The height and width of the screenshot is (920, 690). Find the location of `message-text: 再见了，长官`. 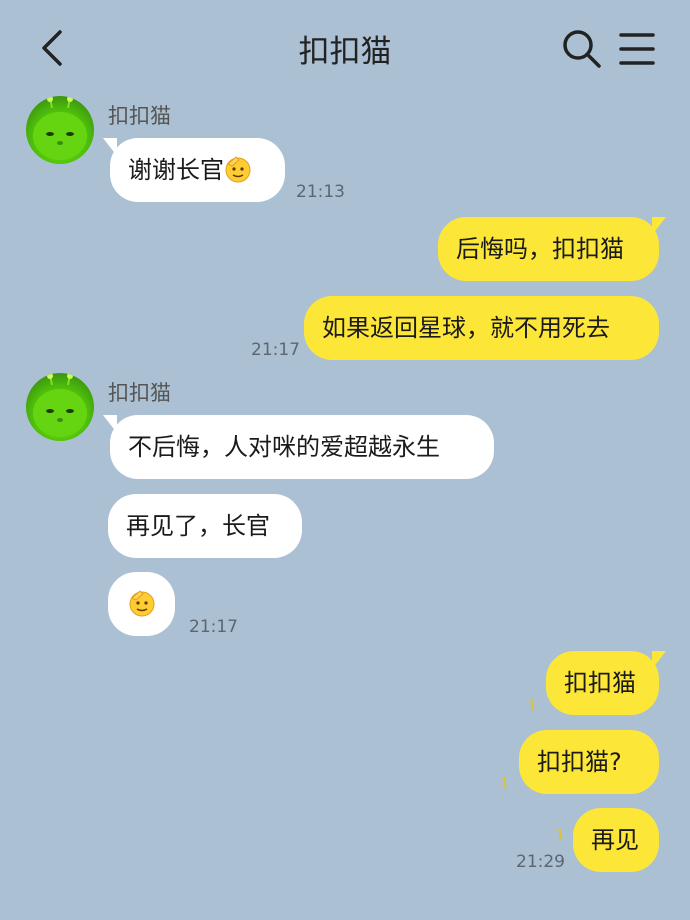

message-text: 再见了，长官 is located at coordinates (198, 526).